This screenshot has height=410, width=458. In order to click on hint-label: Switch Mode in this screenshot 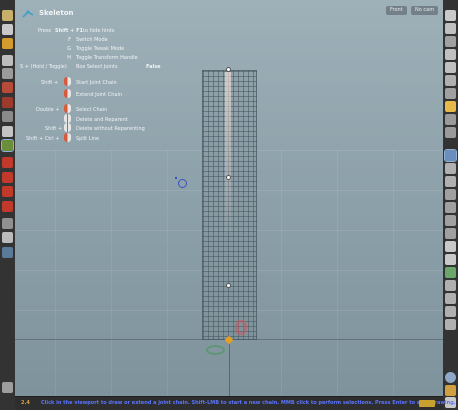, I will do `click(92, 40)`.